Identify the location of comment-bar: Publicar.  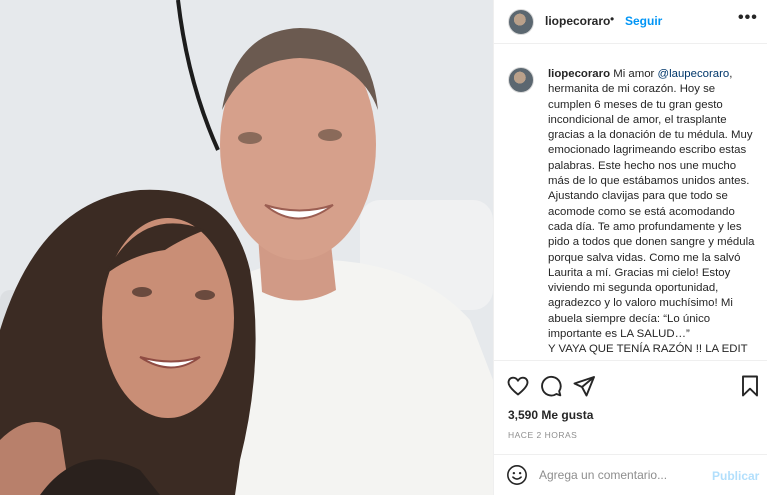
(630, 474).